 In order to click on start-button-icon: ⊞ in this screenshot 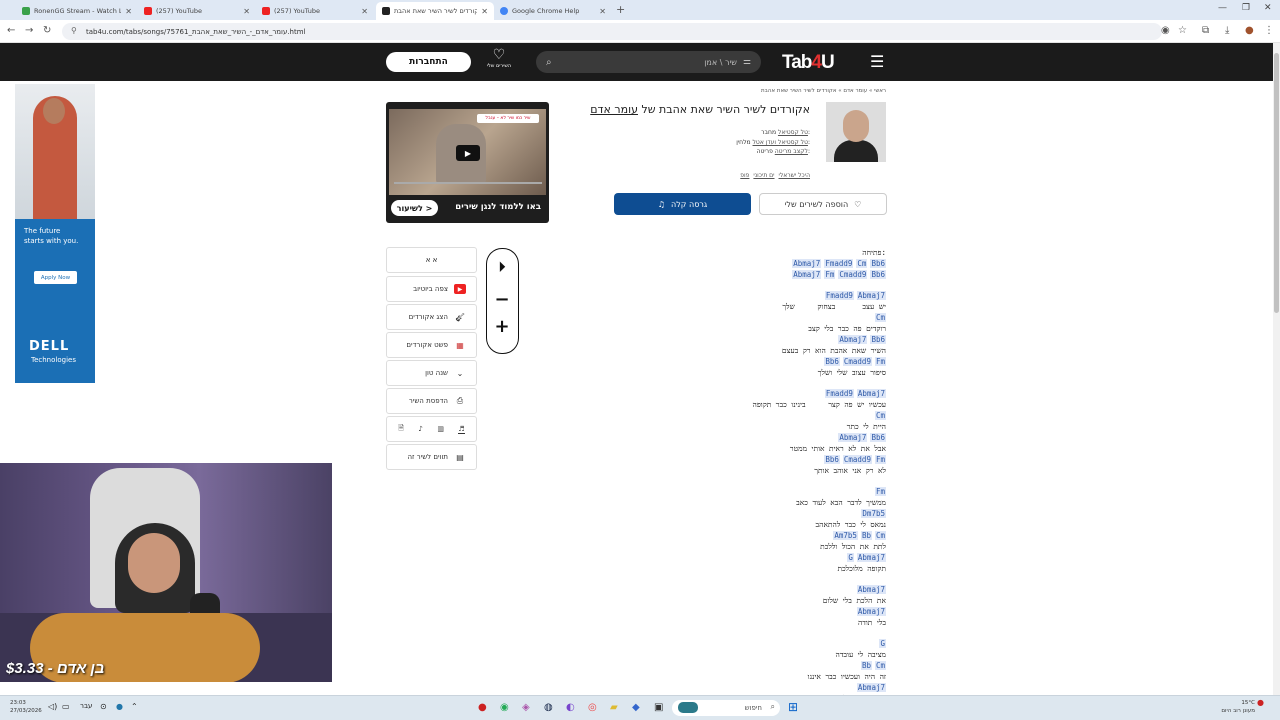, I will do `click(793, 707)`.